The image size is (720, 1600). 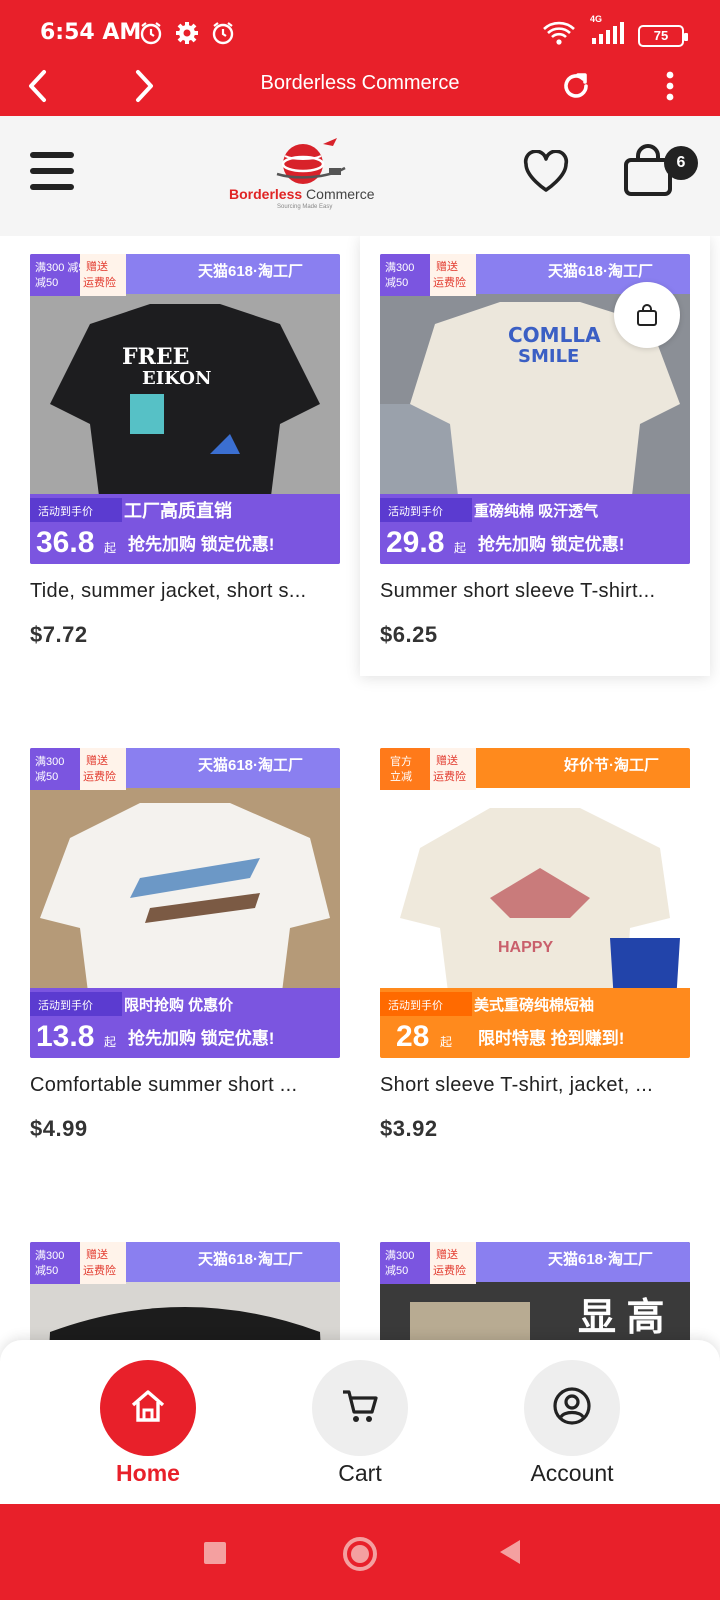 What do you see at coordinates (91, 32) in the screenshot?
I see `status-time: 6:54 AM` at bounding box center [91, 32].